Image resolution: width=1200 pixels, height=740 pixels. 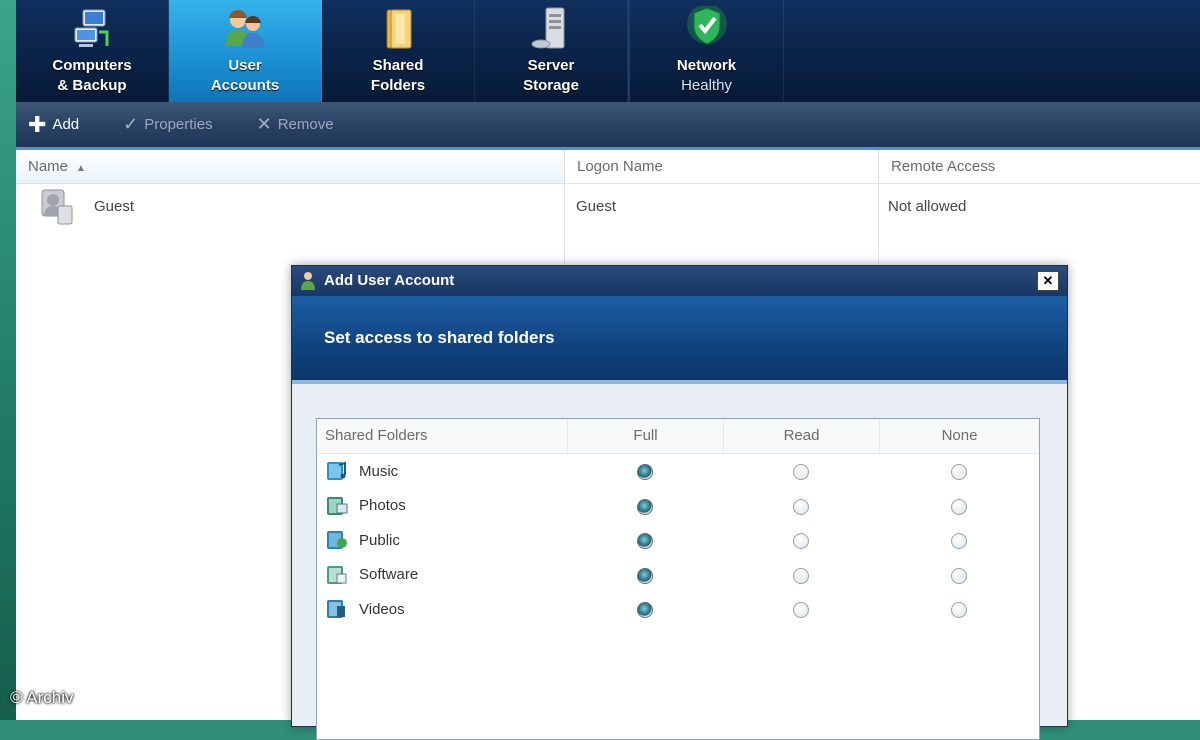 I want to click on sort-ascending-icon: ▲, so click(x=81, y=168).